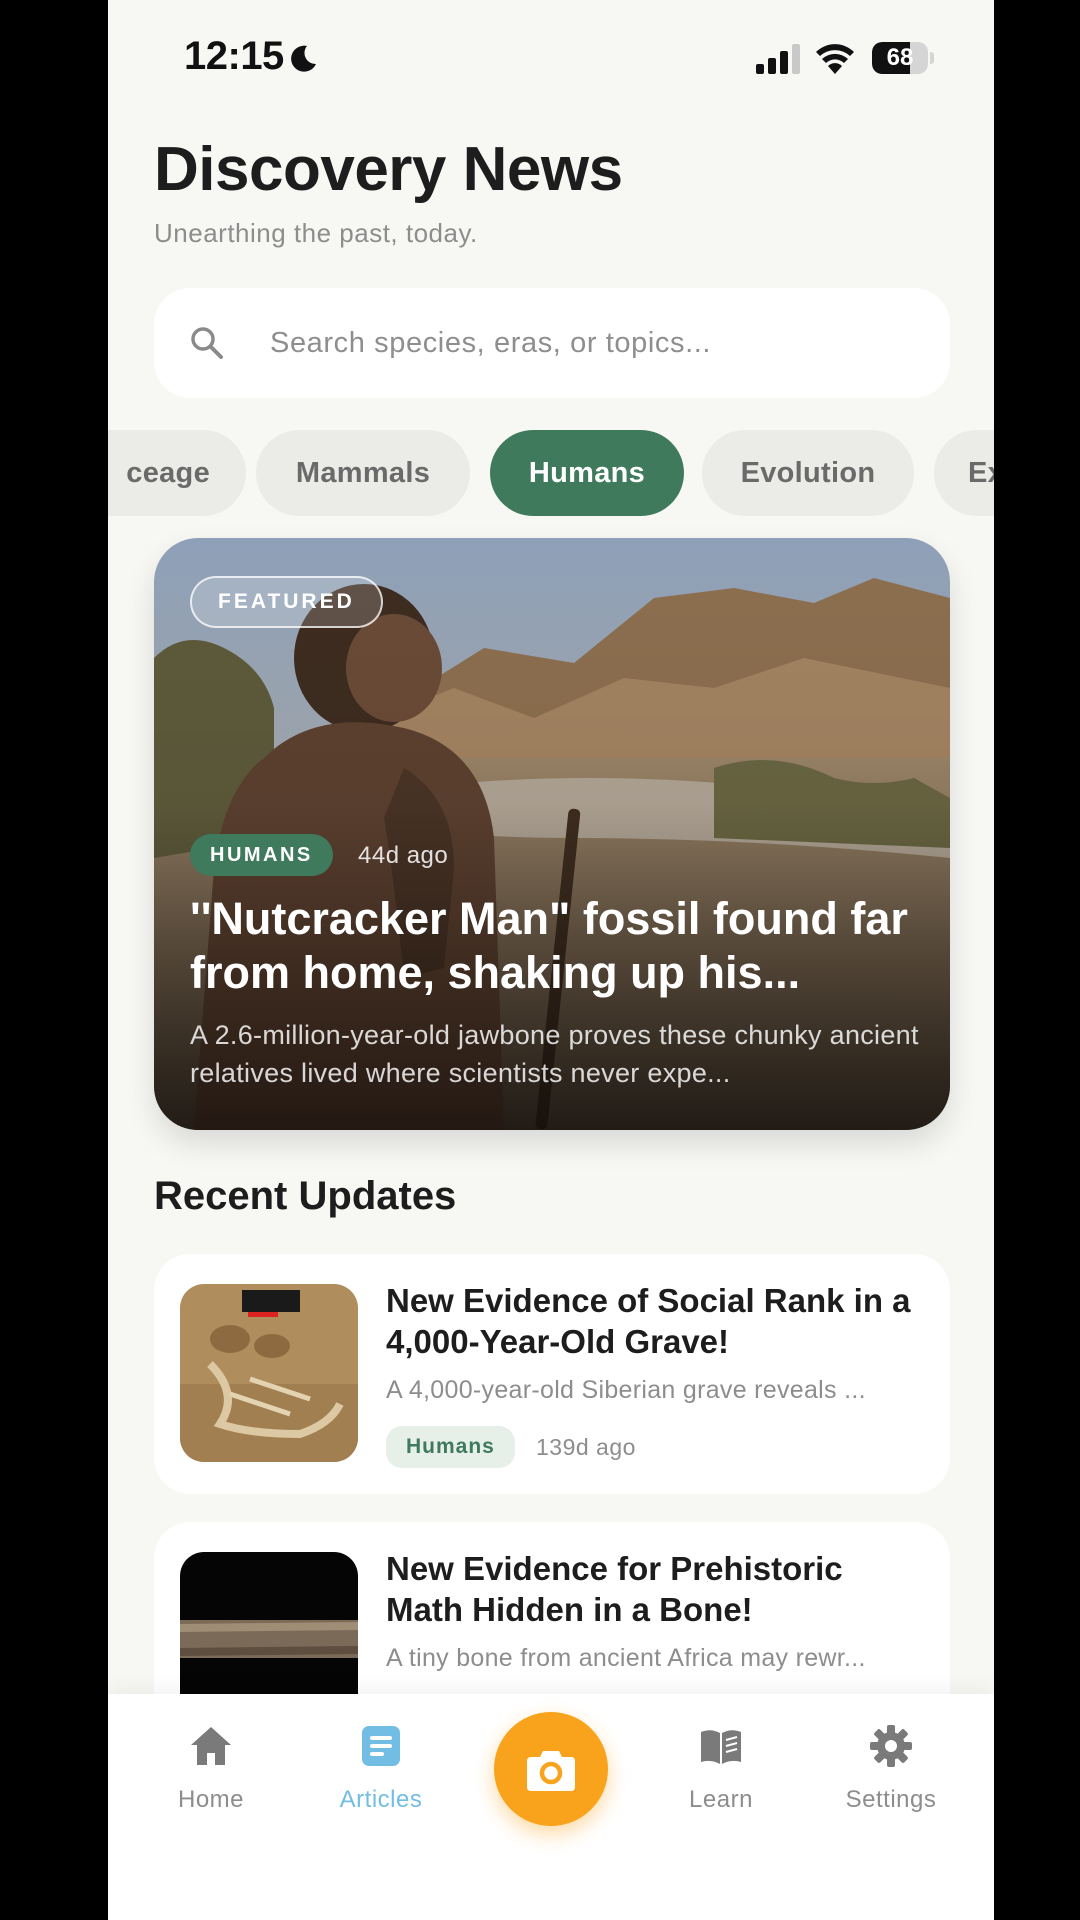 This screenshot has height=1920, width=1080. Describe the element at coordinates (586, 1447) in the screenshot. I see `article-timestamp: 139d ago` at that location.